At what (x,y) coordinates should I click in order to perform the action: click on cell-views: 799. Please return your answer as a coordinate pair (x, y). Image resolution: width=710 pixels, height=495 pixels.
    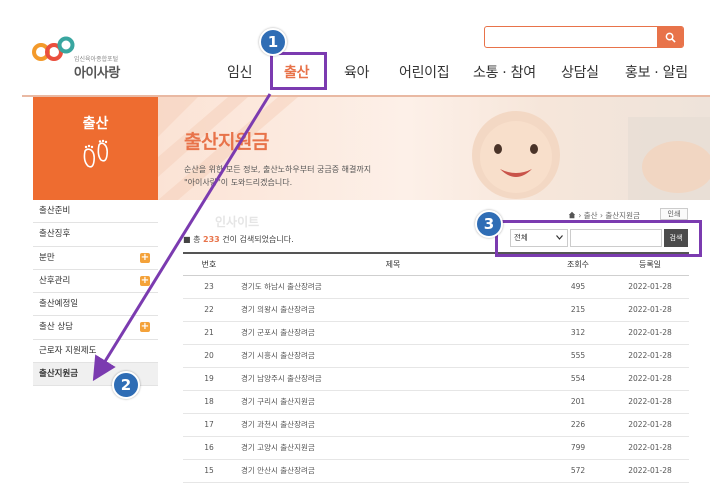
    Looking at the image, I should click on (578, 448).